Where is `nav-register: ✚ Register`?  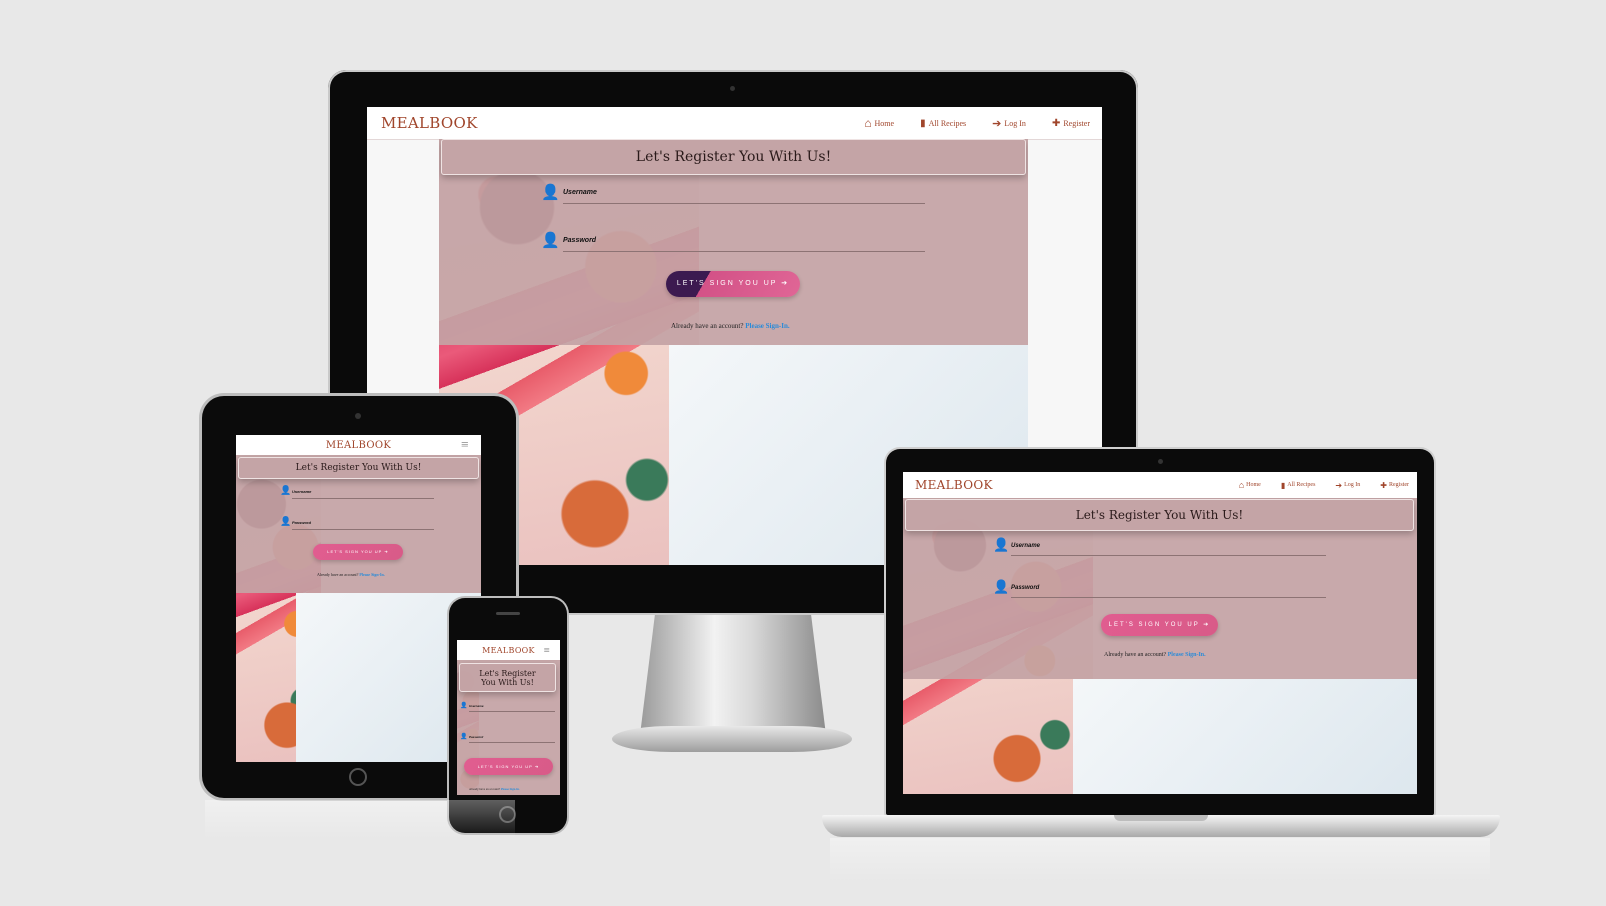
nav-register: ✚ Register is located at coordinates (1071, 123).